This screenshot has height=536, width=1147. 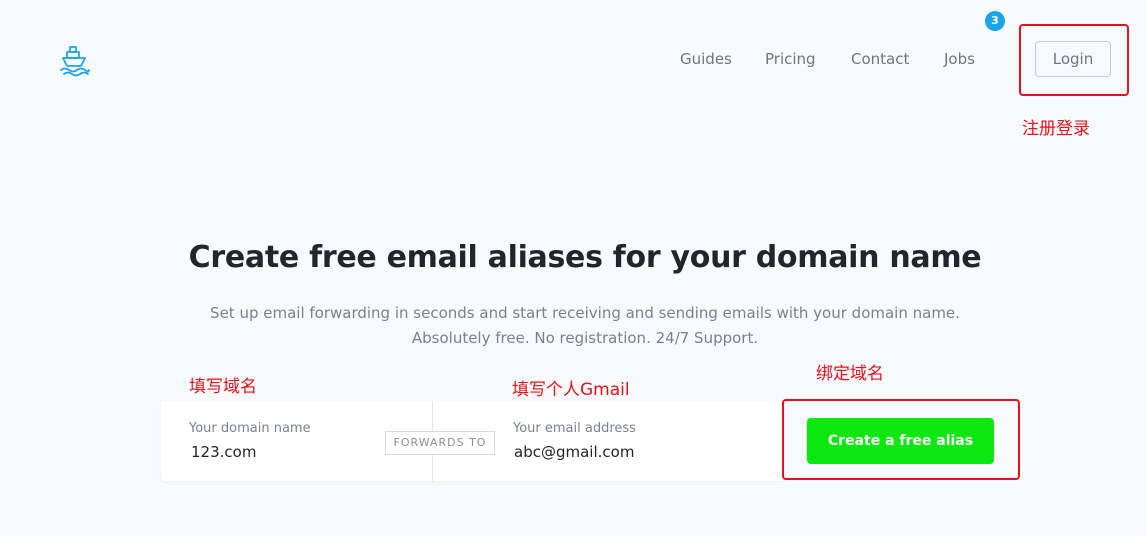 I want to click on annotation-gmail: 填写个人Gmail, so click(x=571, y=390).